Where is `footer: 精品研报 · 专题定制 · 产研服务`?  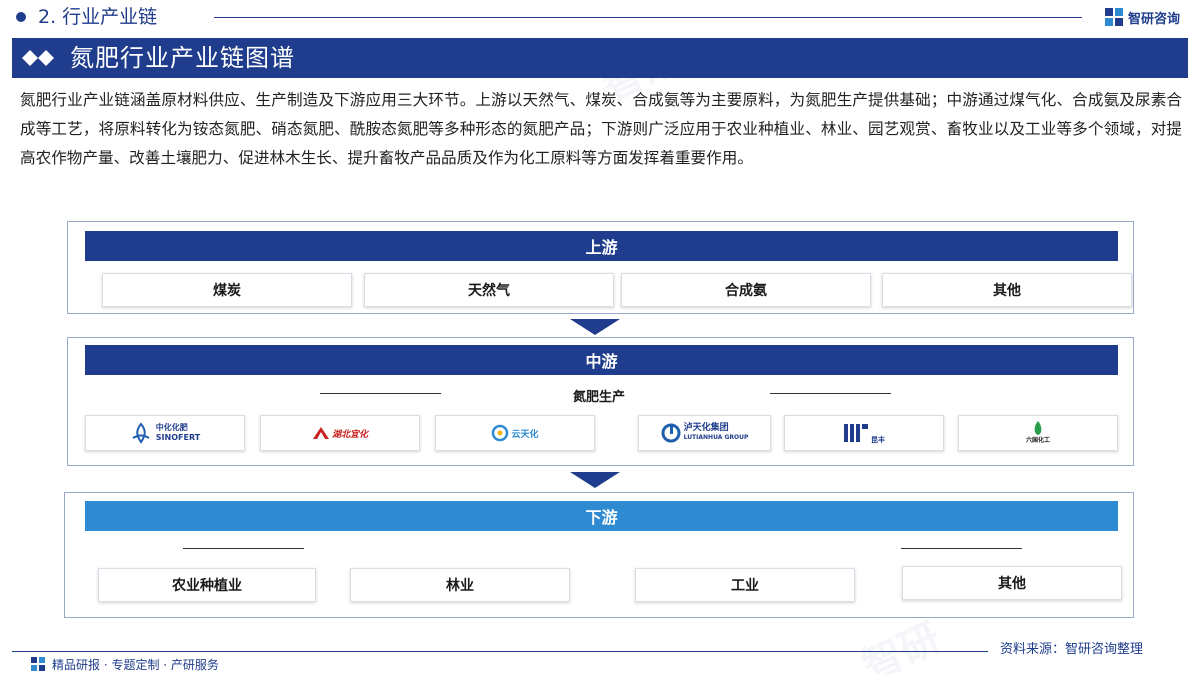 footer: 精品研报 · 专题定制 · 产研服务 is located at coordinates (124, 664).